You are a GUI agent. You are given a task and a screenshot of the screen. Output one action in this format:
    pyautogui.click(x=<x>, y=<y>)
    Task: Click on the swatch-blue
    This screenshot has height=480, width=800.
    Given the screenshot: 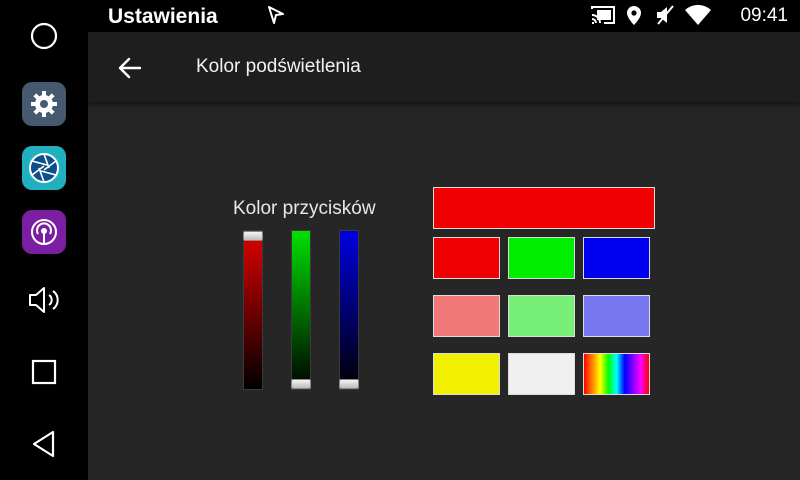 What is the action you would take?
    pyautogui.click(x=616, y=258)
    